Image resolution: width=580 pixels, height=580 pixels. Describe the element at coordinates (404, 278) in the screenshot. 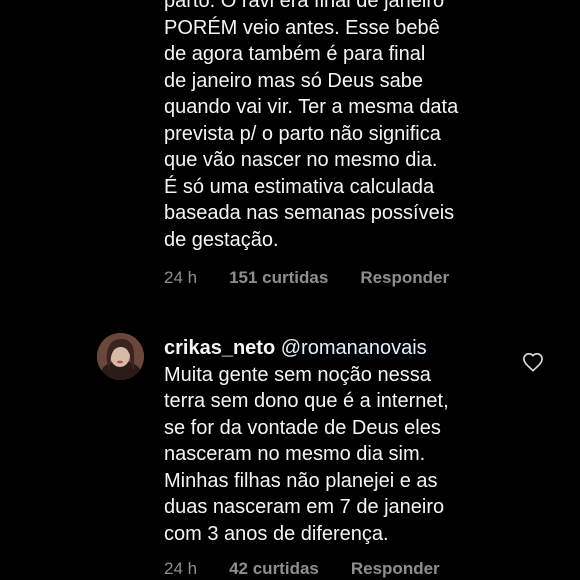

I see `comment-1-reply-button: Responder` at that location.